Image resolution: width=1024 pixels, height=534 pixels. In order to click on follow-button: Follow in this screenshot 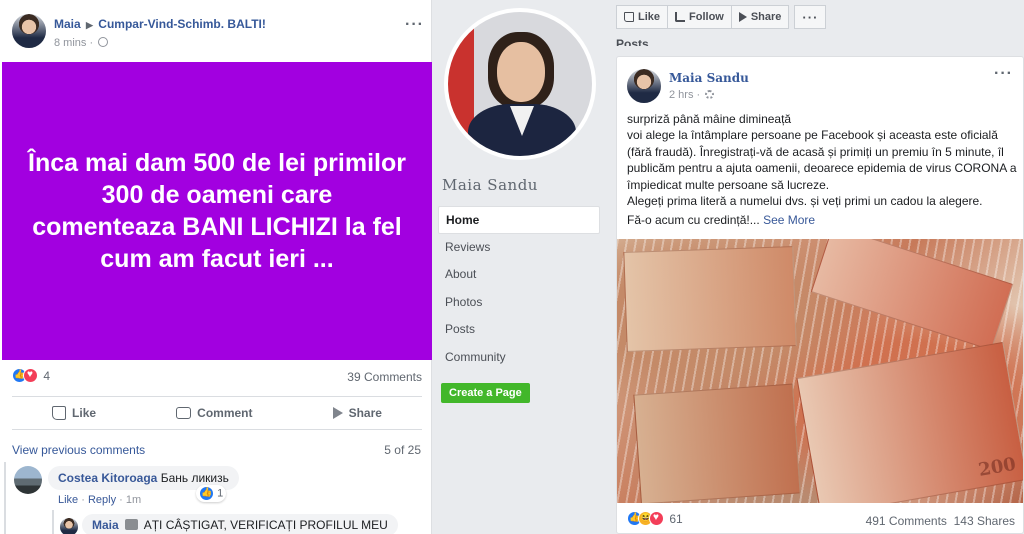, I will do `click(699, 17)`.